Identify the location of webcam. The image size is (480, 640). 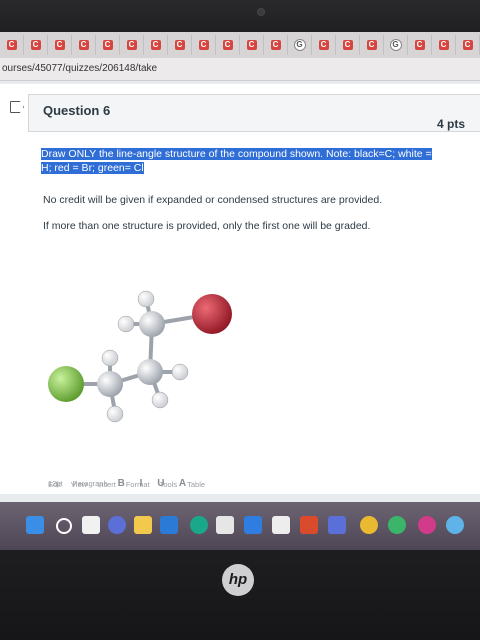
(261, 12).